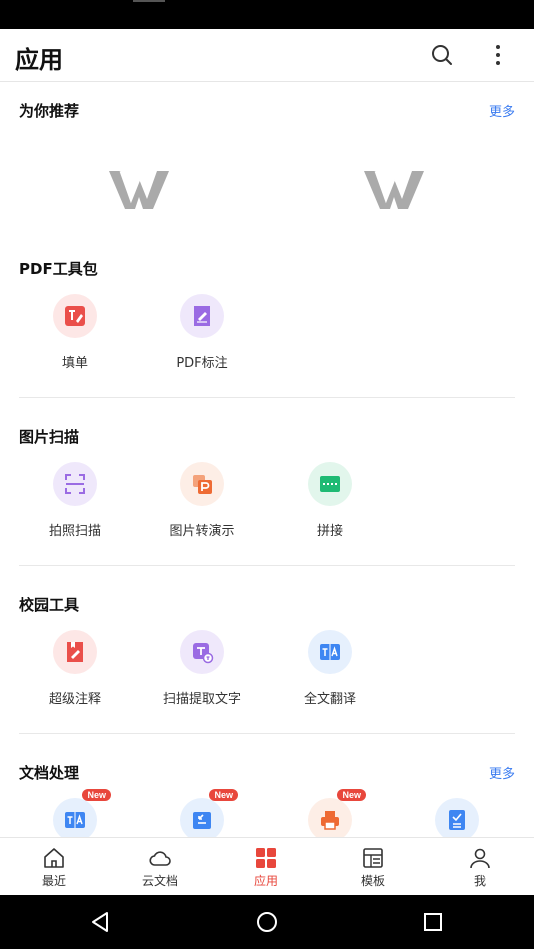 The image size is (534, 949). What do you see at coordinates (160, 867) in the screenshot?
I see `nav-item-cloud-docs: 云文档` at bounding box center [160, 867].